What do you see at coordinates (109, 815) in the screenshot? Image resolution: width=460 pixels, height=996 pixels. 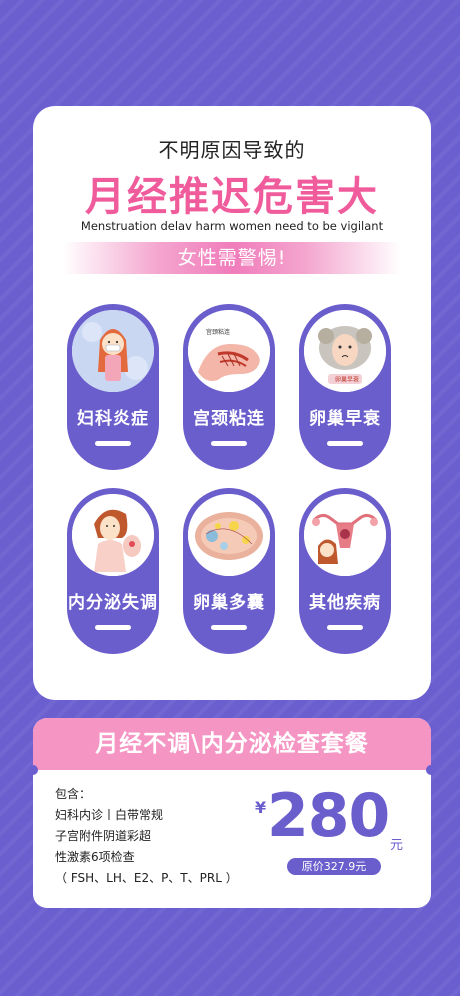 I see `include-item: 妇科内诊丨白带常规` at bounding box center [109, 815].